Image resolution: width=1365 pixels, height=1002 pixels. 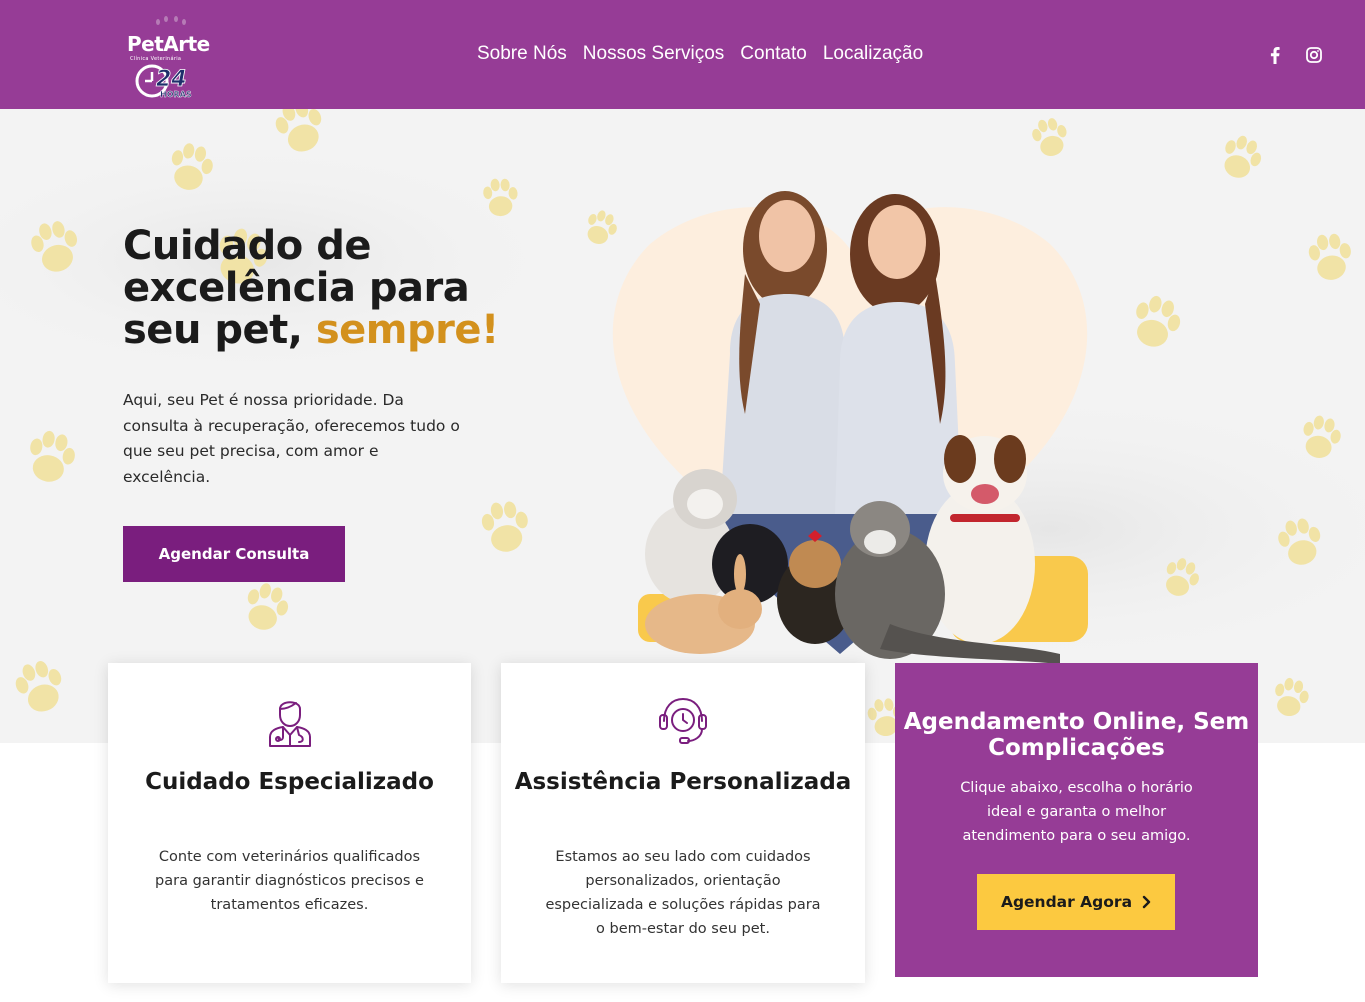 I want to click on instagram-icon, so click(x=1314, y=55).